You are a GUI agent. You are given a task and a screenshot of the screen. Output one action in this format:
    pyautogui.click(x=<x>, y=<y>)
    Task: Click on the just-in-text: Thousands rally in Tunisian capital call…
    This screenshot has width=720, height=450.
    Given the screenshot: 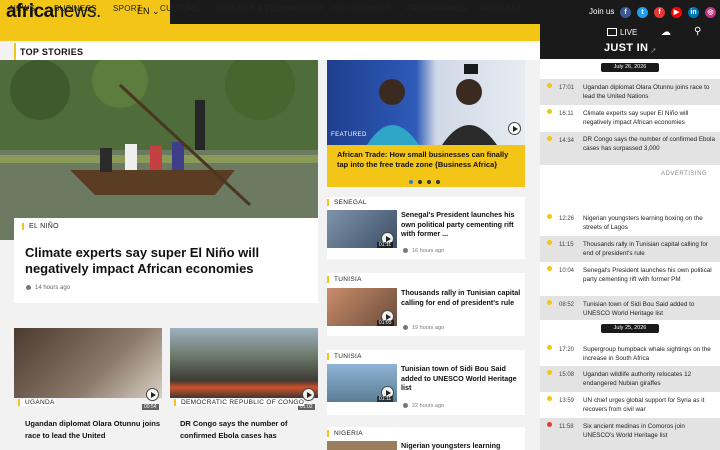 What is the action you would take?
    pyautogui.click(x=649, y=249)
    